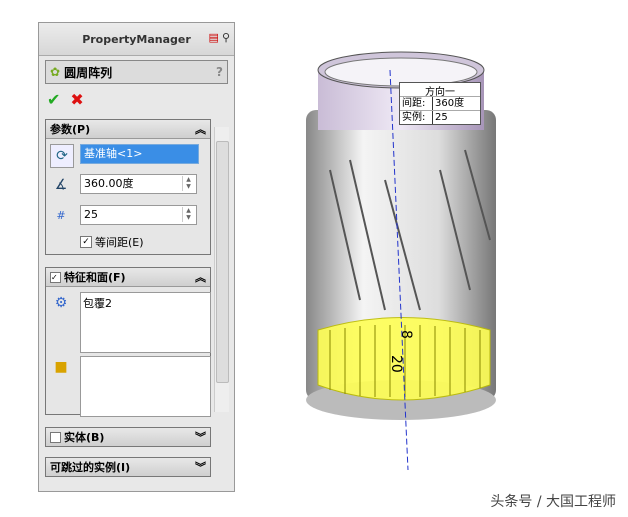 This screenshot has height=517, width=628. Describe the element at coordinates (139, 154) in the screenshot. I see `axis-field: 基准轴<1>` at that location.